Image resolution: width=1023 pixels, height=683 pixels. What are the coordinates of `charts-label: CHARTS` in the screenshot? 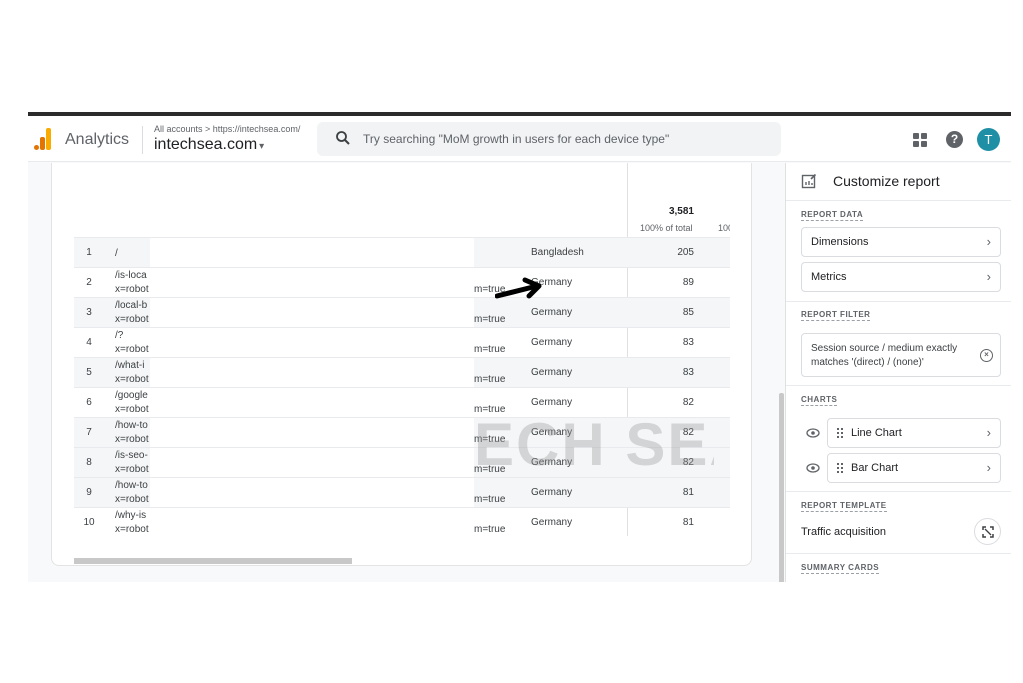 It's located at (819, 400).